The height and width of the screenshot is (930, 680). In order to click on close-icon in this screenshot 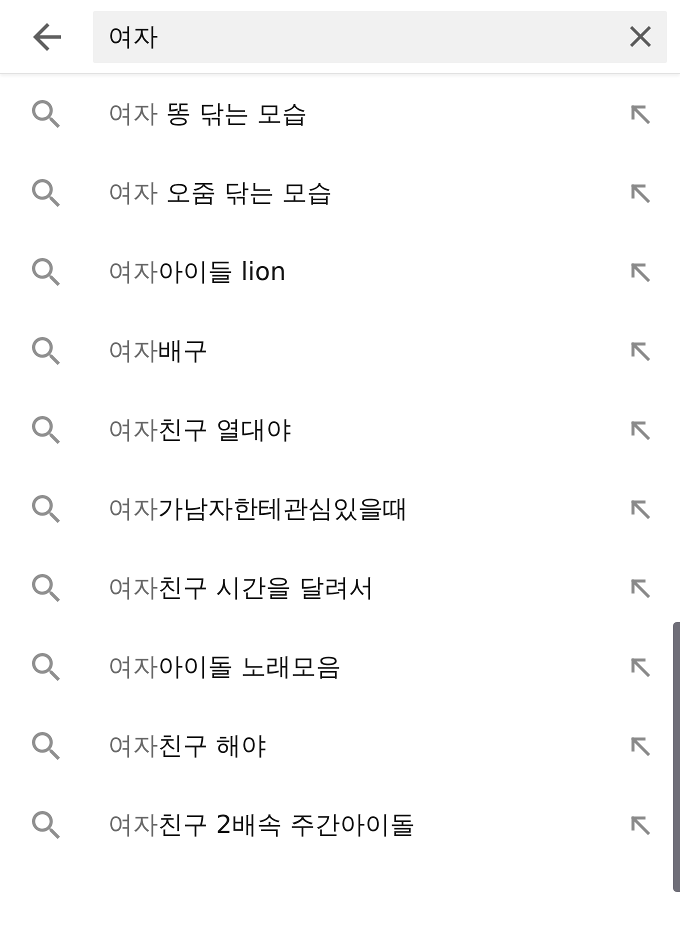, I will do `click(640, 36)`.